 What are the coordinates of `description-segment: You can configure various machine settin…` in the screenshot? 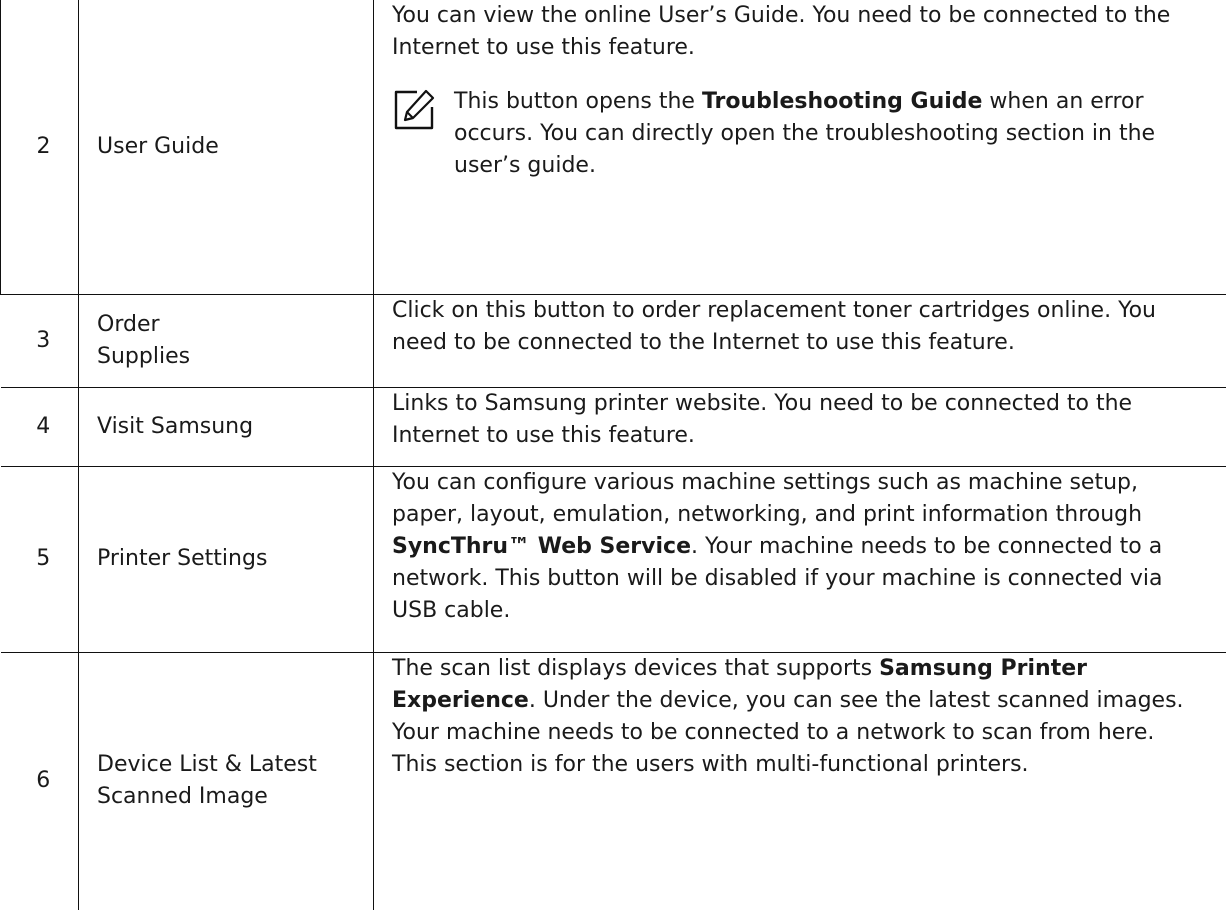 It's located at (767, 498).